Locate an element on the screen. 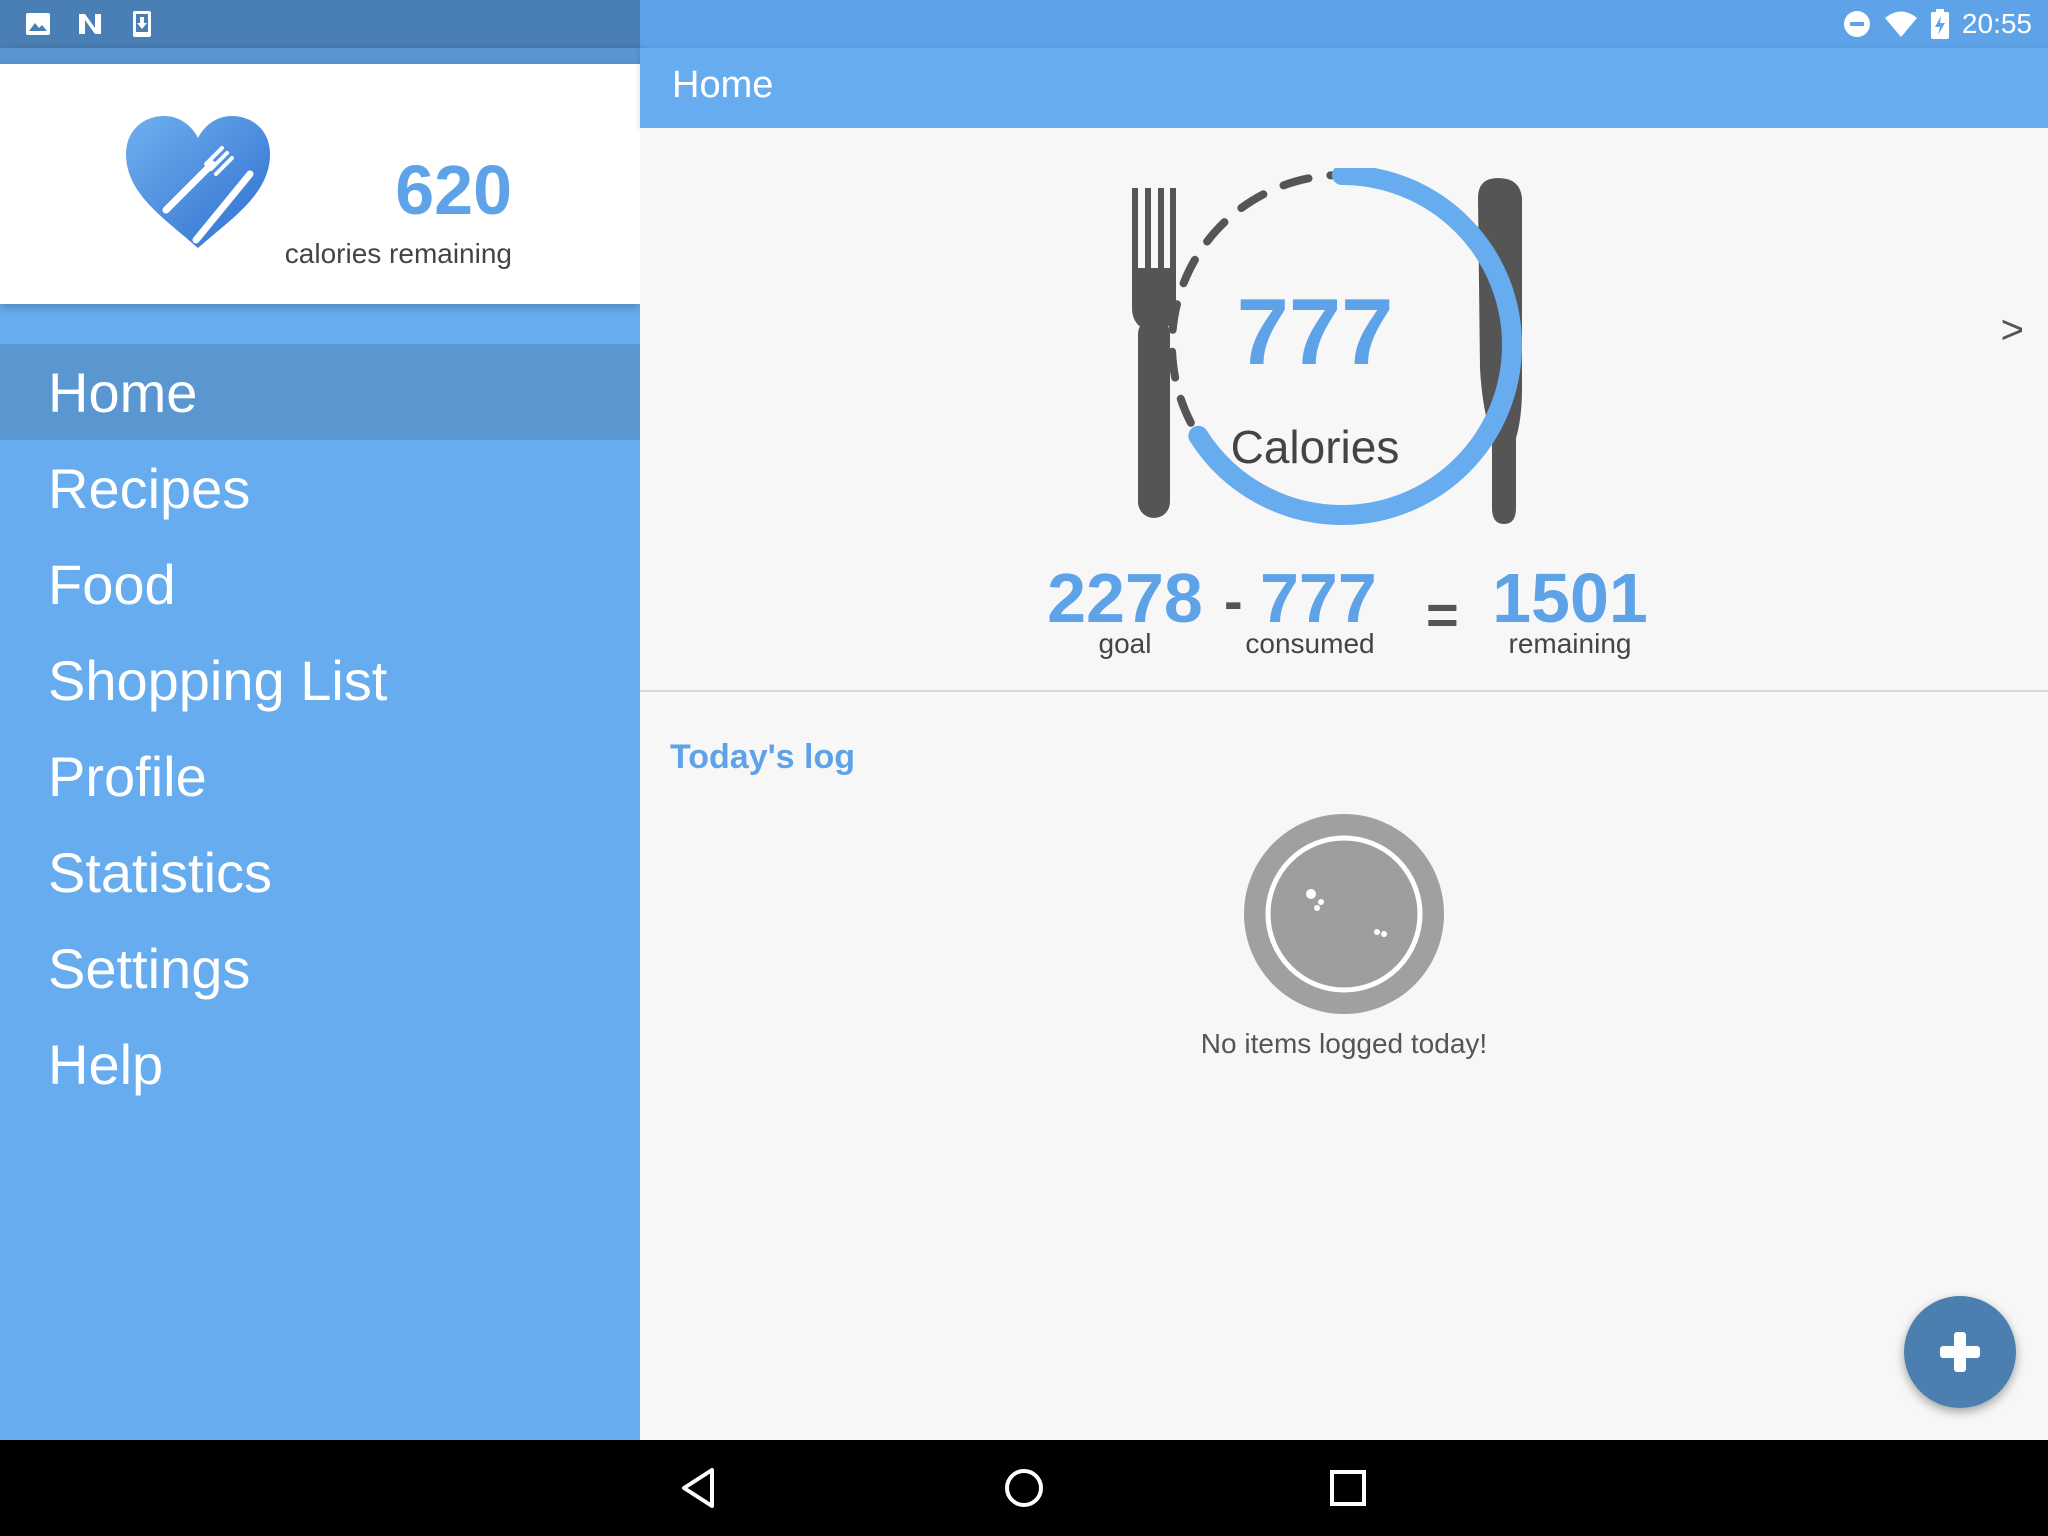  wifi-icon is located at coordinates (1900, 24).